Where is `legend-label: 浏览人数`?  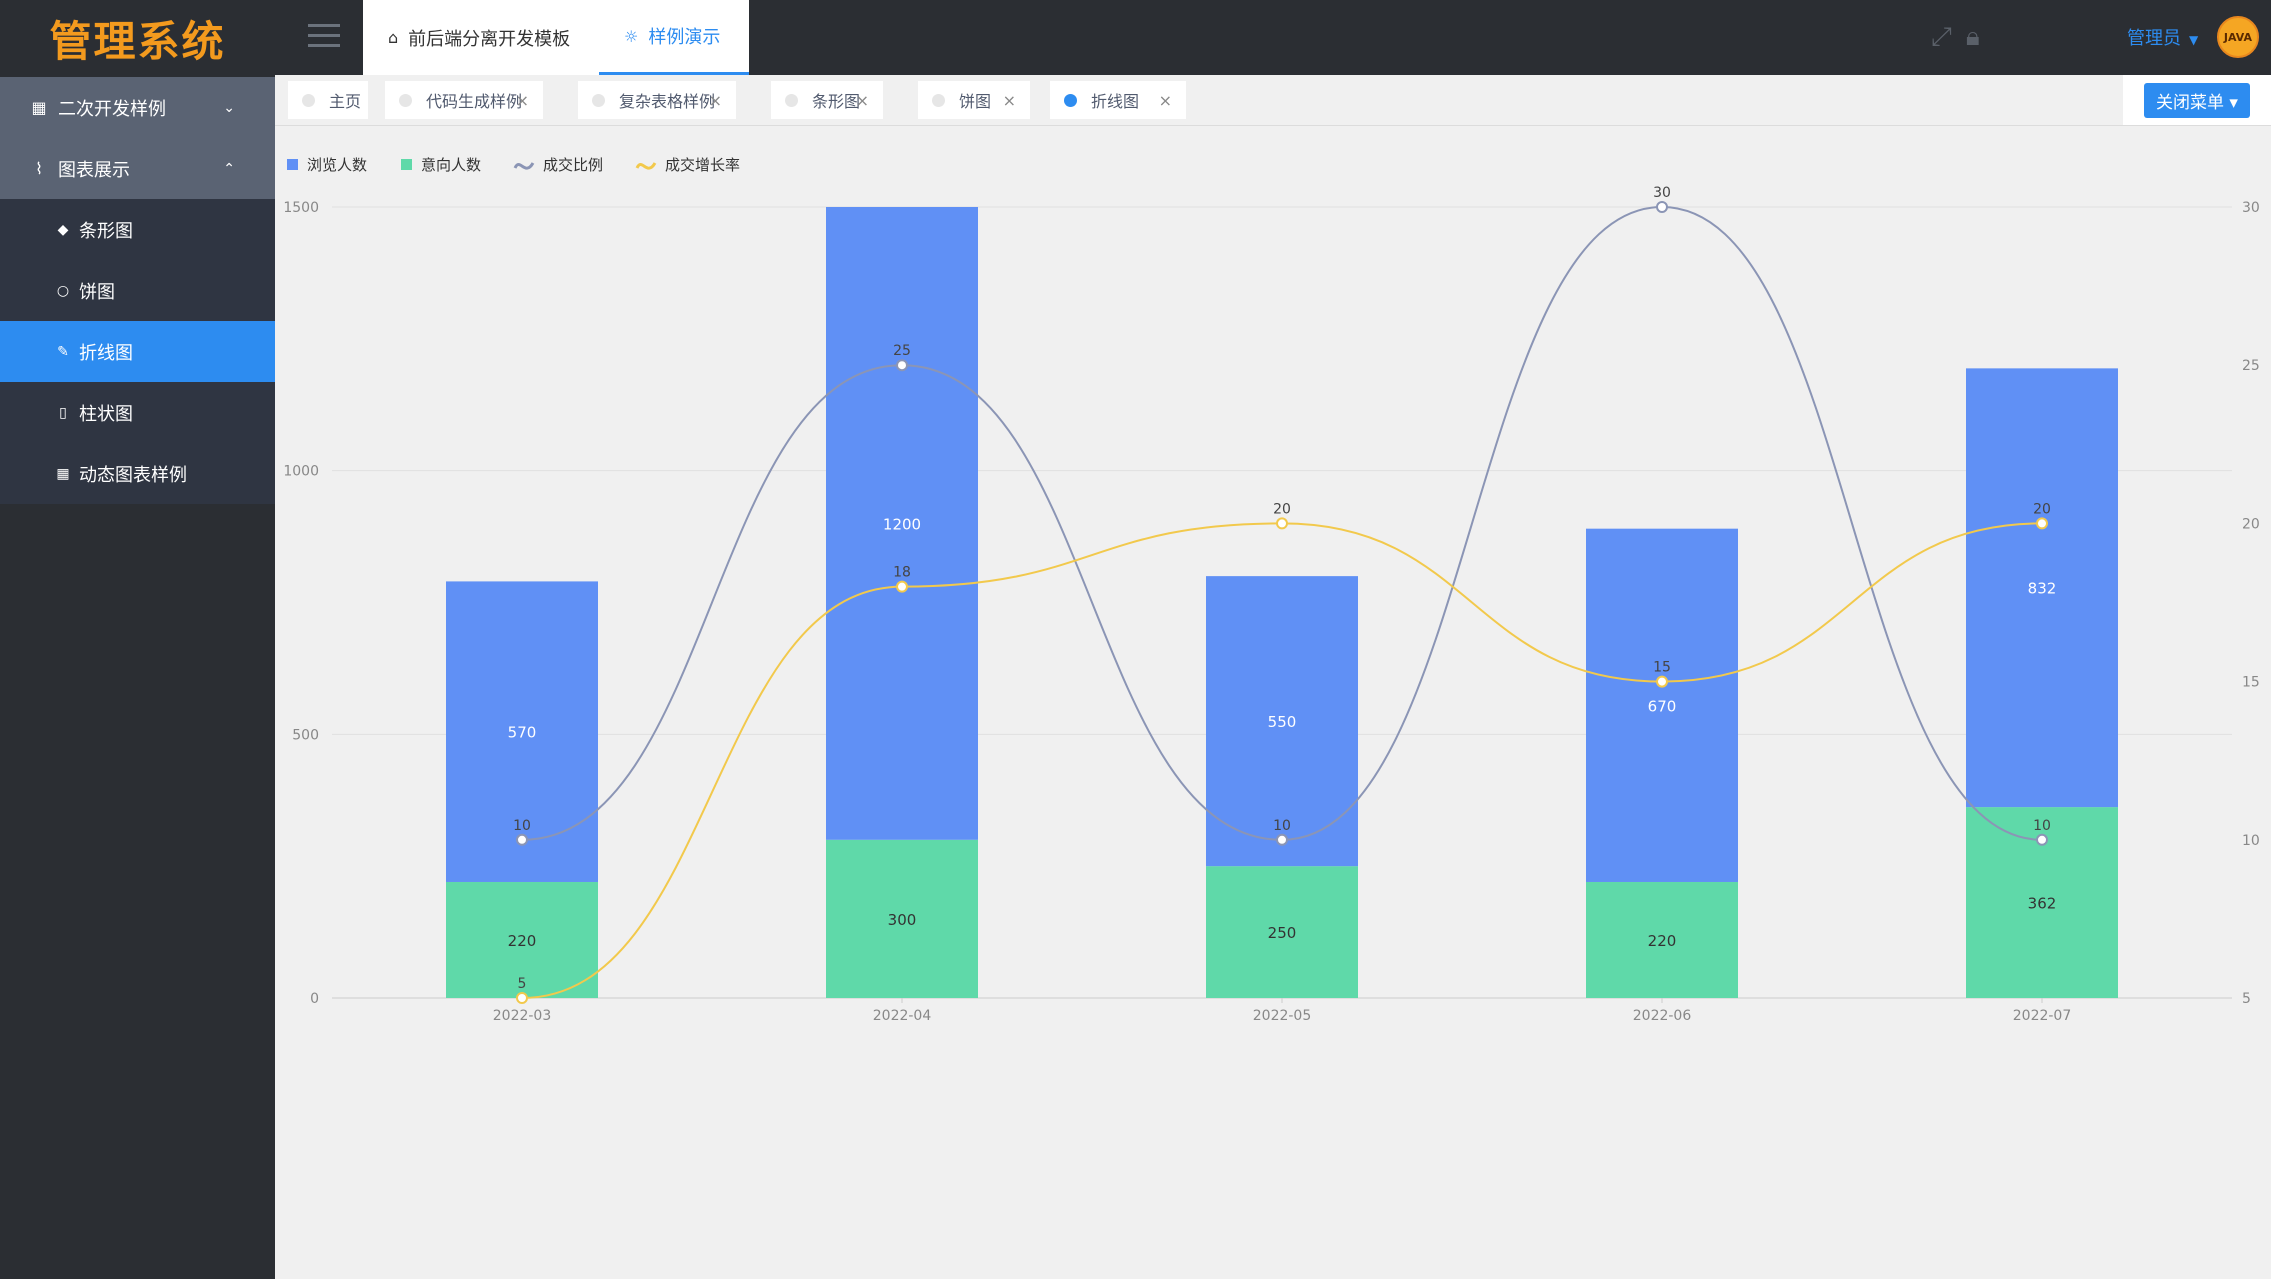
legend-label: 浏览人数 is located at coordinates (337, 165).